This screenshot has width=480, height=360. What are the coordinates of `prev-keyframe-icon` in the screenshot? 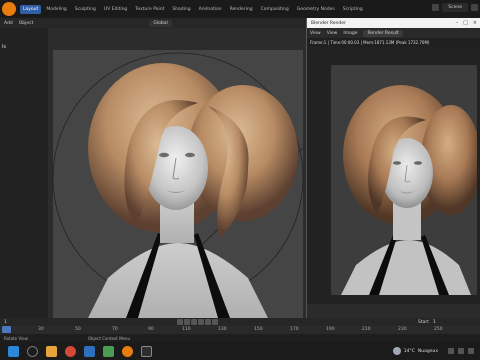 It's located at (186, 322).